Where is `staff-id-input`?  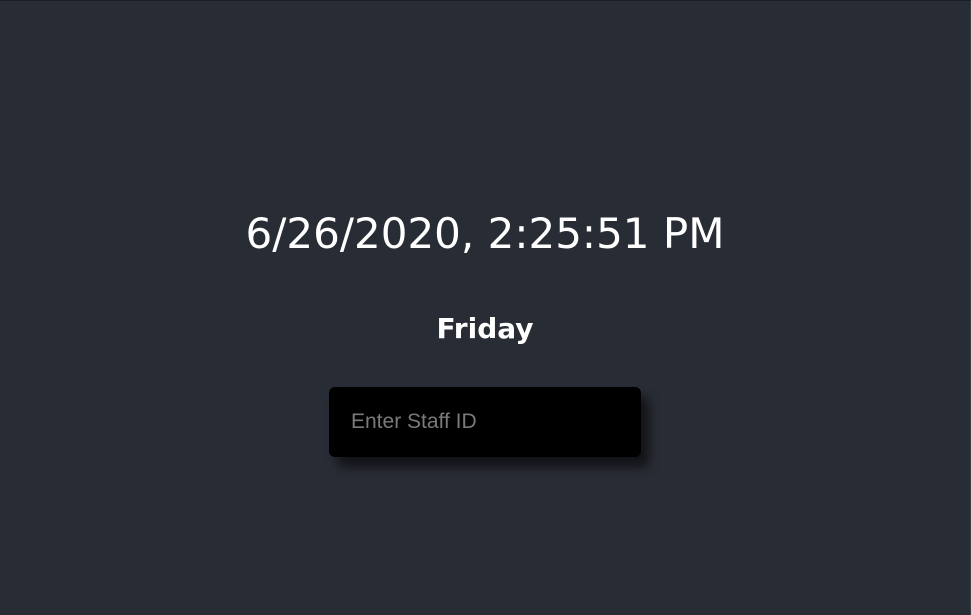 staff-id-input is located at coordinates (485, 422).